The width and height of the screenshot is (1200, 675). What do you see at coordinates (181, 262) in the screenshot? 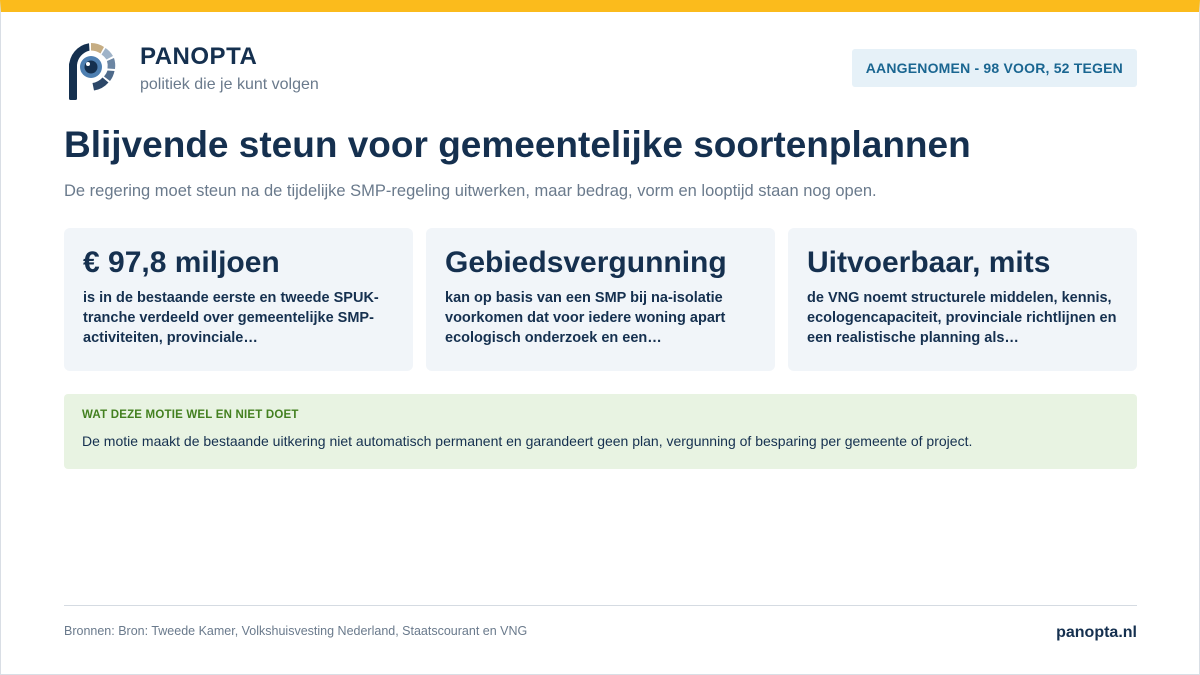
I see `fact-card-heading: € 97,8 miljoen` at bounding box center [181, 262].